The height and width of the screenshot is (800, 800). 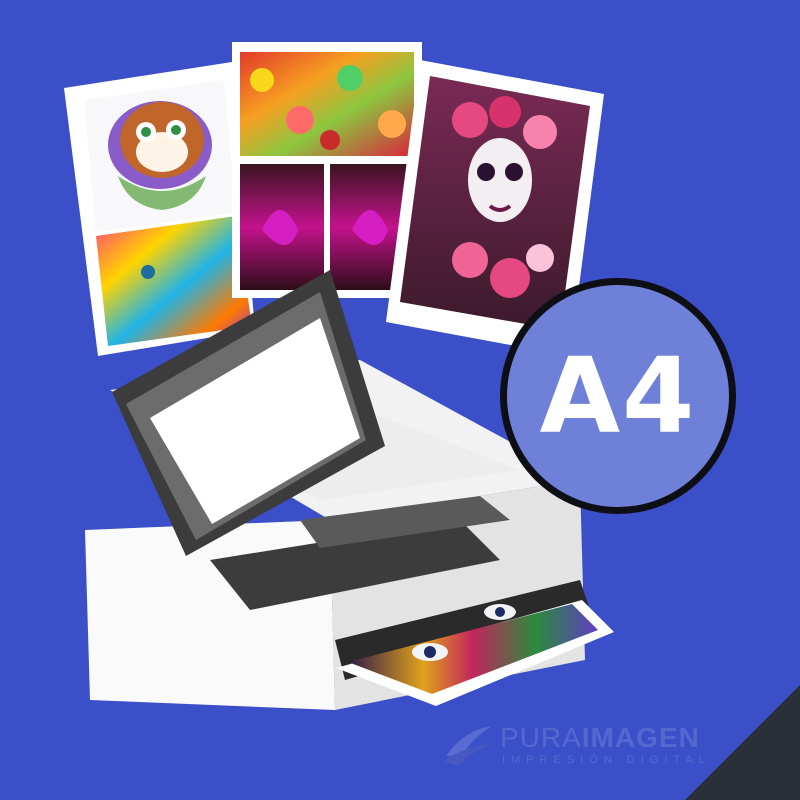 I want to click on photo-card-left, so click(x=159, y=209).